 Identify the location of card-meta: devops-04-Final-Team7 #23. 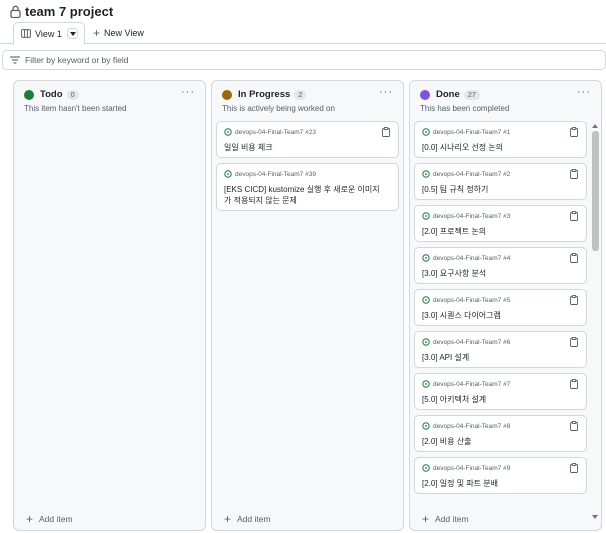
(270, 132).